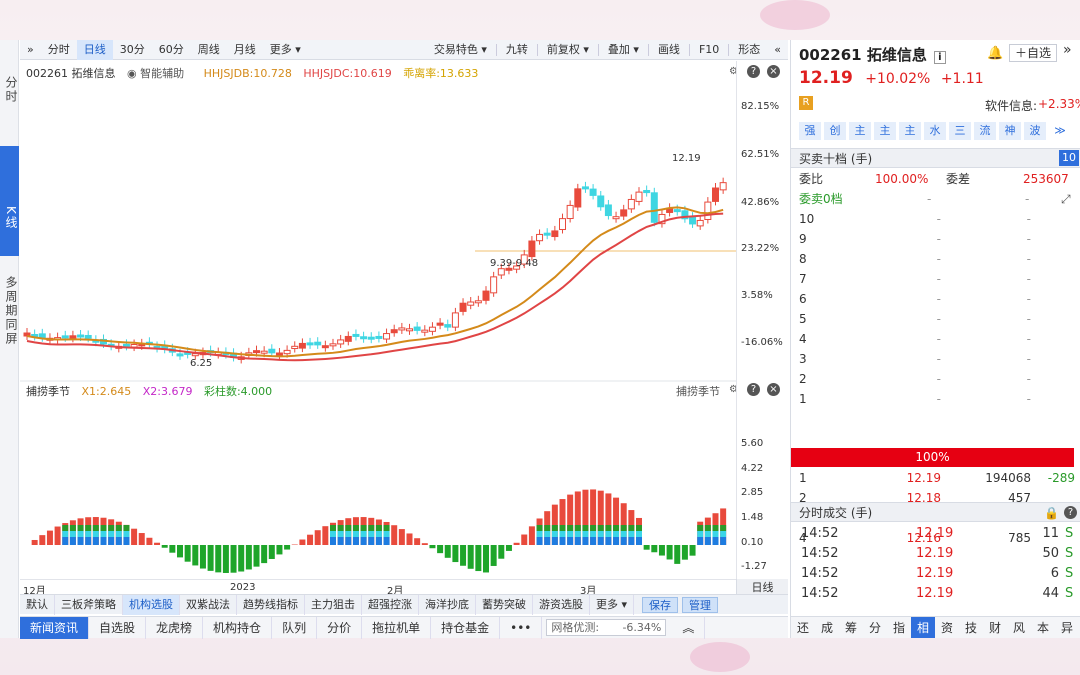 The width and height of the screenshot is (1080, 675). I want to click on quick-indicator: 水, so click(935, 131).